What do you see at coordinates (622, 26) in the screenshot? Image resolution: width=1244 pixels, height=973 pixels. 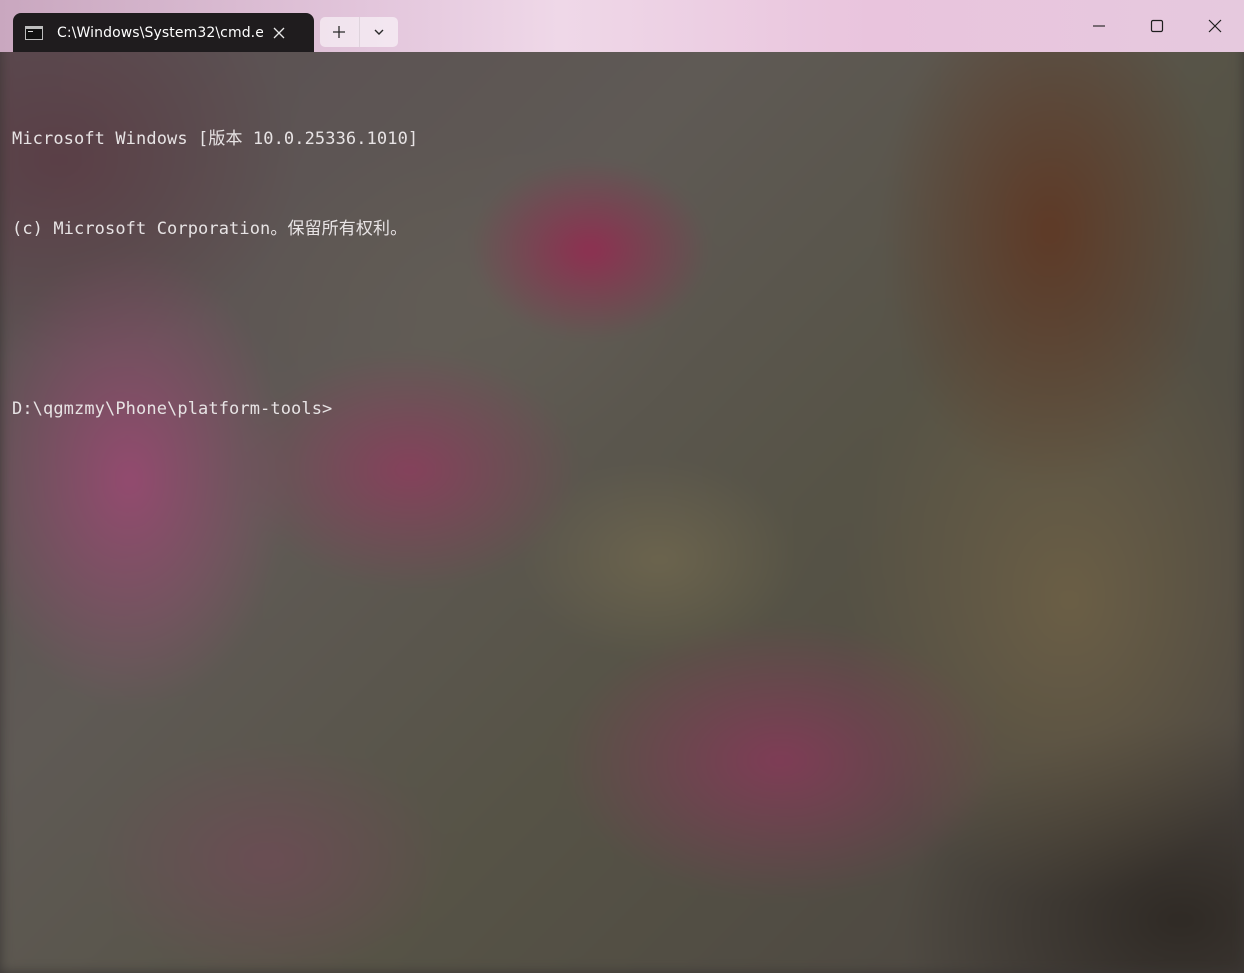 I see `title-bar: C:\Windows\System32\cmd.exe` at bounding box center [622, 26].